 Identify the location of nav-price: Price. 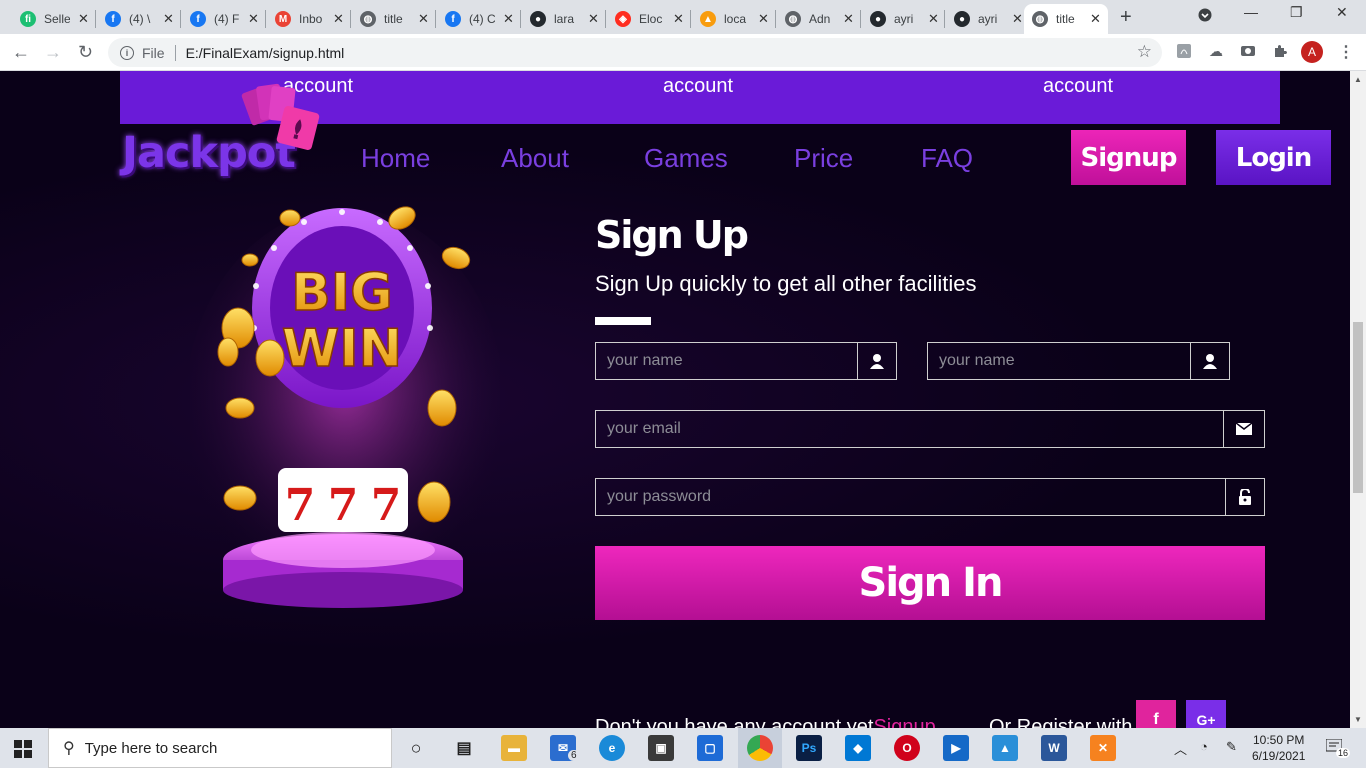
(823, 158).